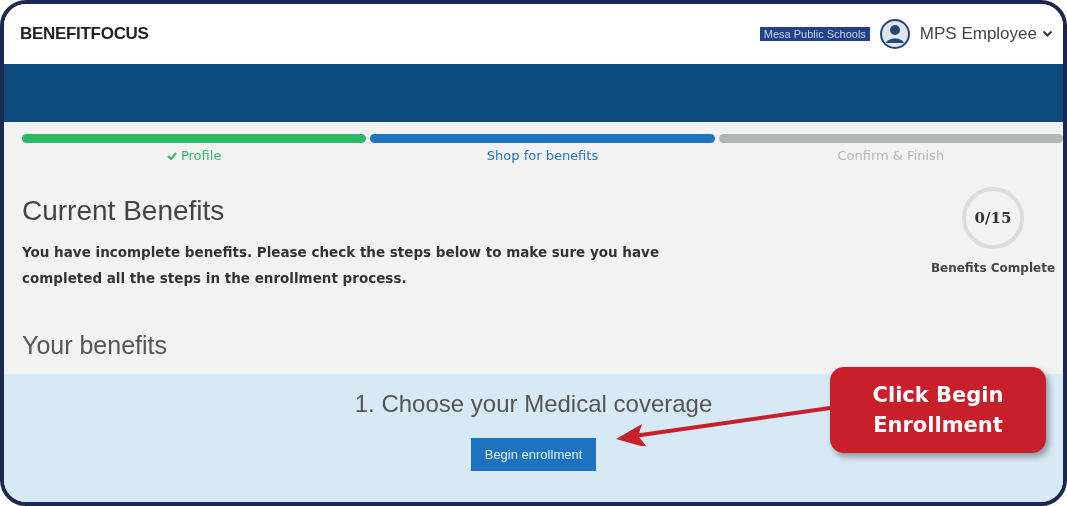 The image size is (1067, 506). What do you see at coordinates (95, 345) in the screenshot?
I see `section-title: Your benefits` at bounding box center [95, 345].